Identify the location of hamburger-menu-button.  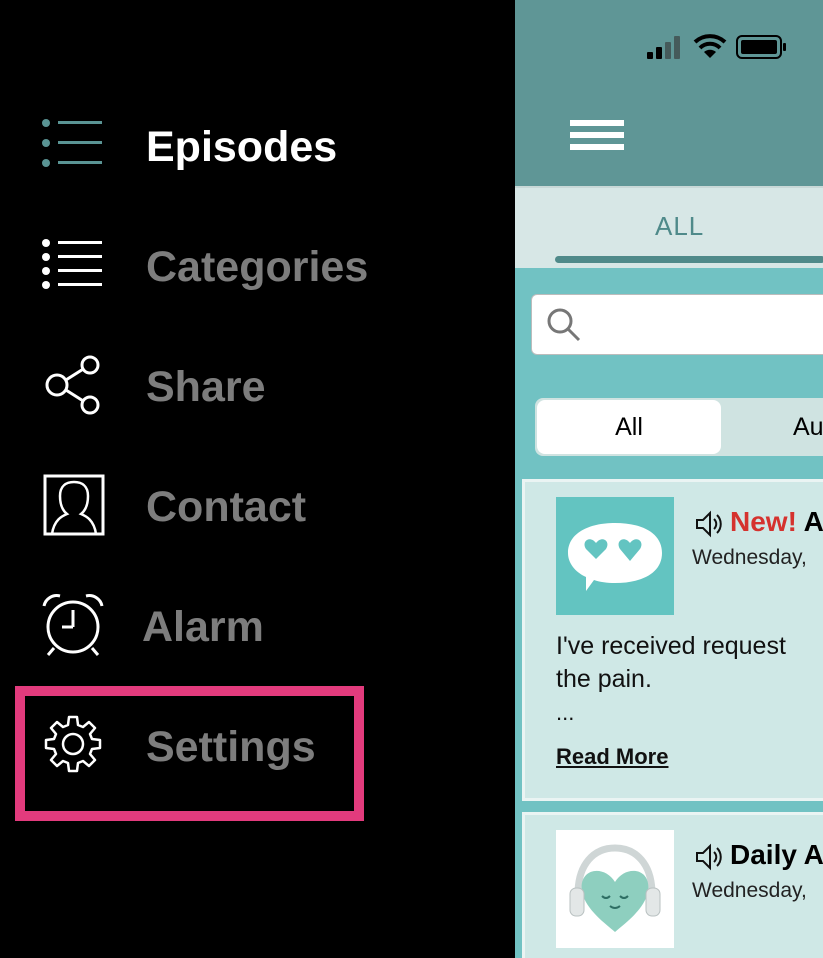
(597, 138).